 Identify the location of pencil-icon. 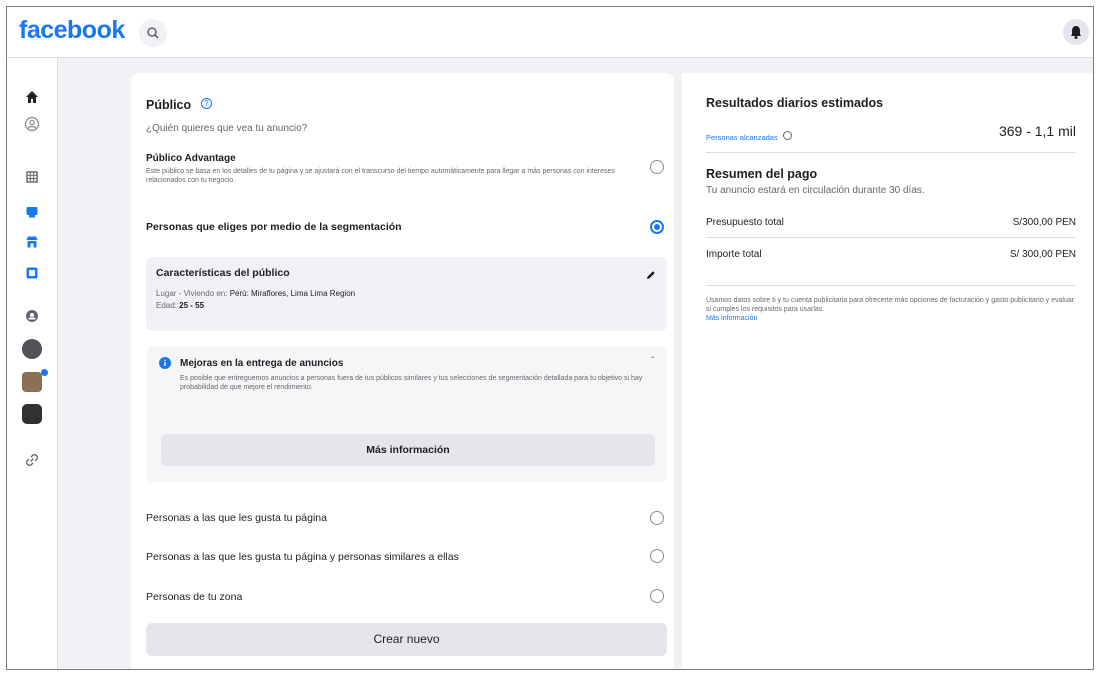
(651, 275).